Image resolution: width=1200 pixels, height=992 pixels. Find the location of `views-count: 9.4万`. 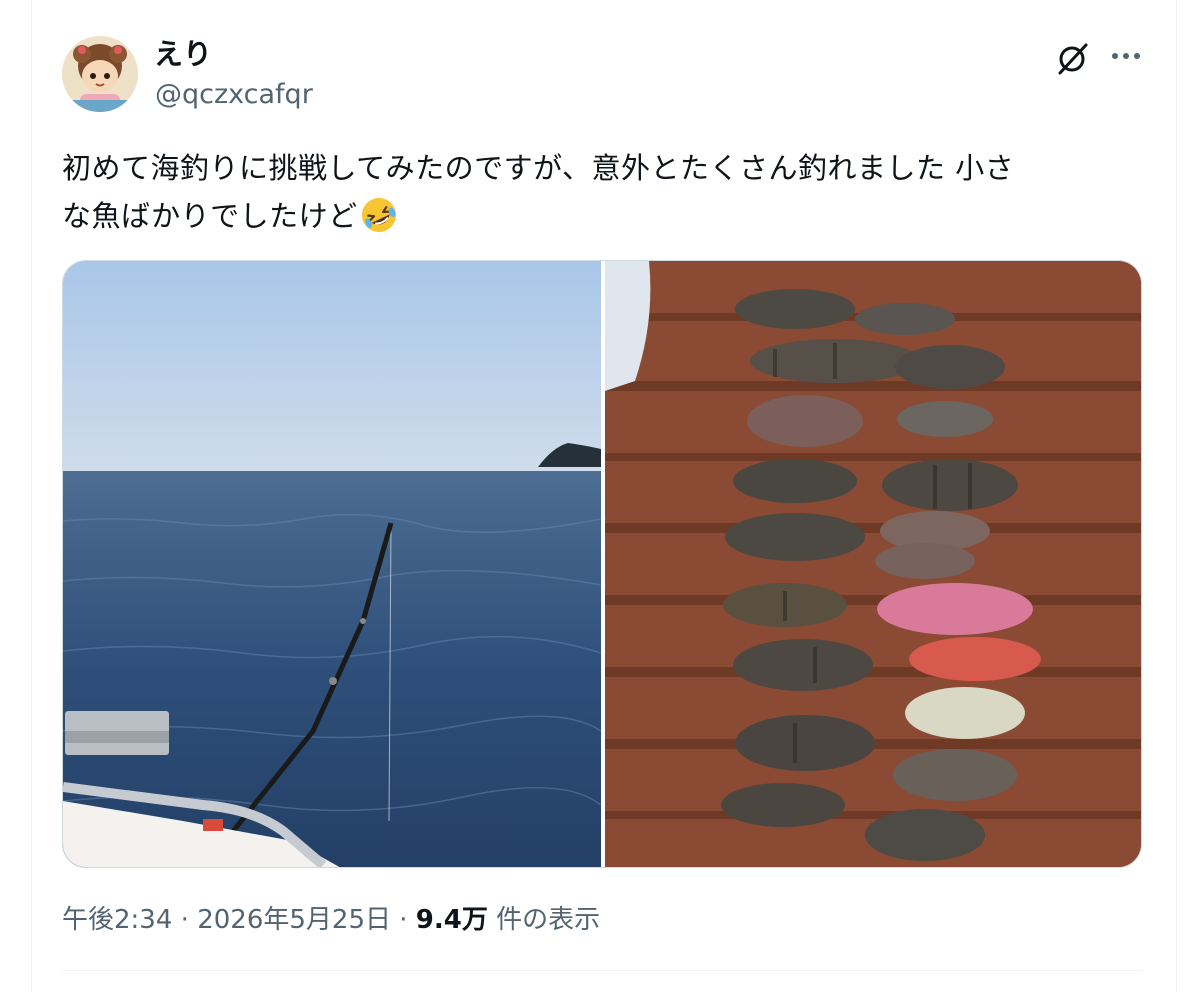

views-count: 9.4万 is located at coordinates (451, 920).